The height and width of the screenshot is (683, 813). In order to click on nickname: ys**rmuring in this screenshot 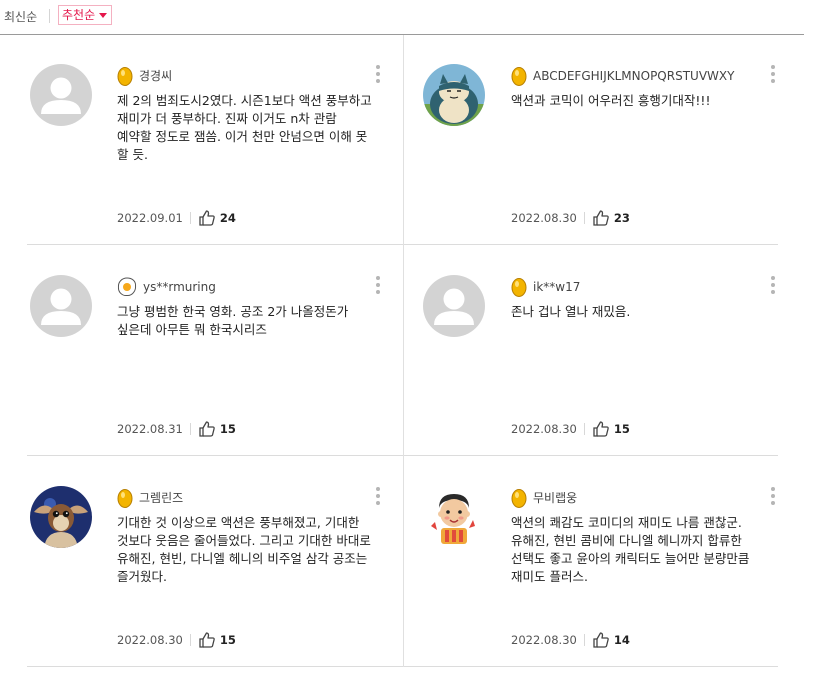, I will do `click(179, 287)`.